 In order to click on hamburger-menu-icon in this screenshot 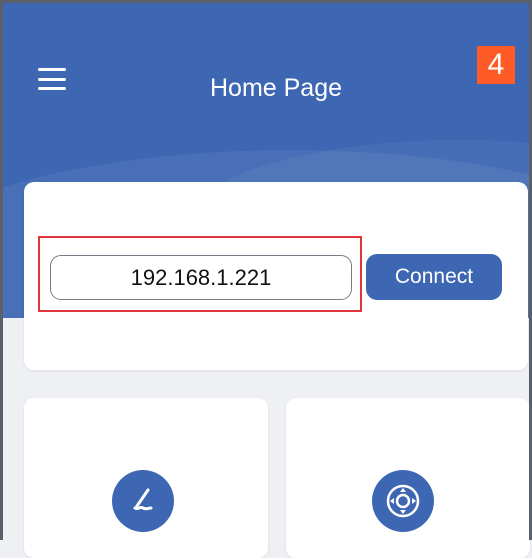, I will do `click(52, 79)`.